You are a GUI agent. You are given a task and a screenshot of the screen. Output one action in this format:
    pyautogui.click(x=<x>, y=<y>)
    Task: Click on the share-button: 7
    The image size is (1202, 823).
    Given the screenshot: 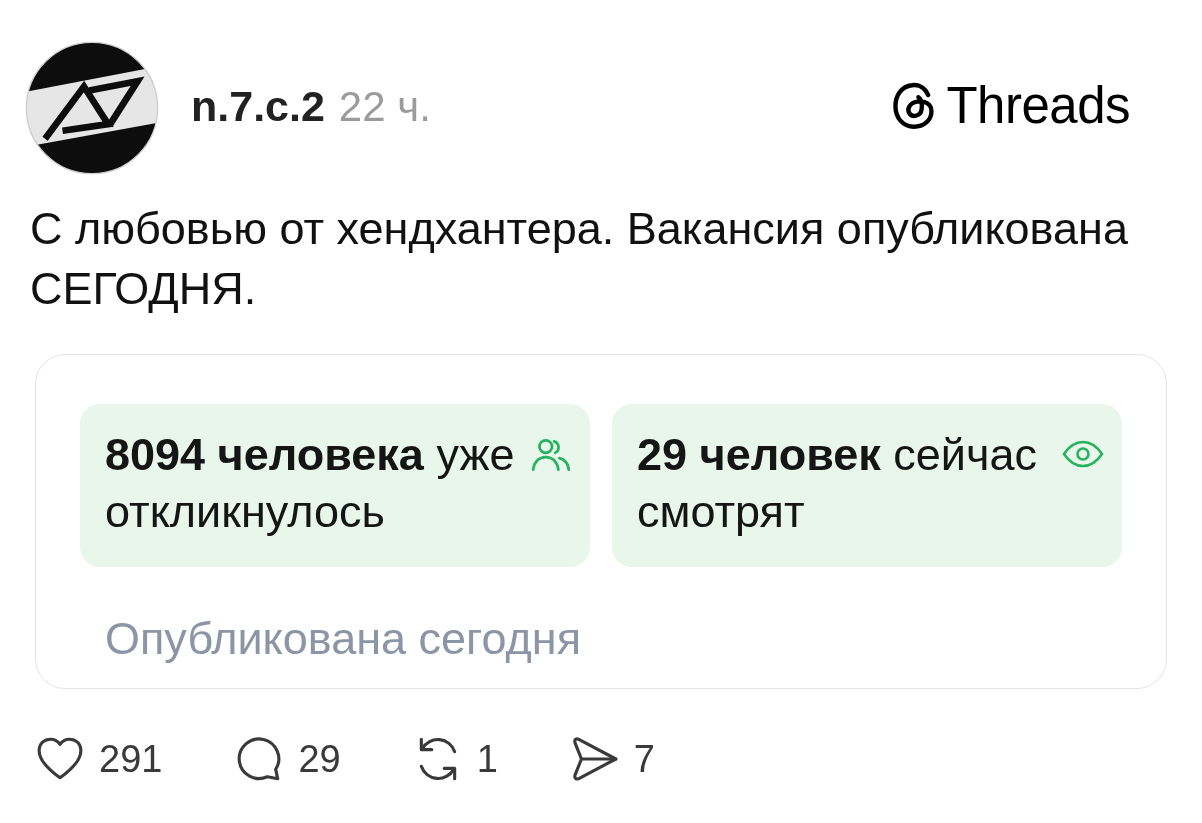 What is the action you would take?
    pyautogui.click(x=612, y=759)
    